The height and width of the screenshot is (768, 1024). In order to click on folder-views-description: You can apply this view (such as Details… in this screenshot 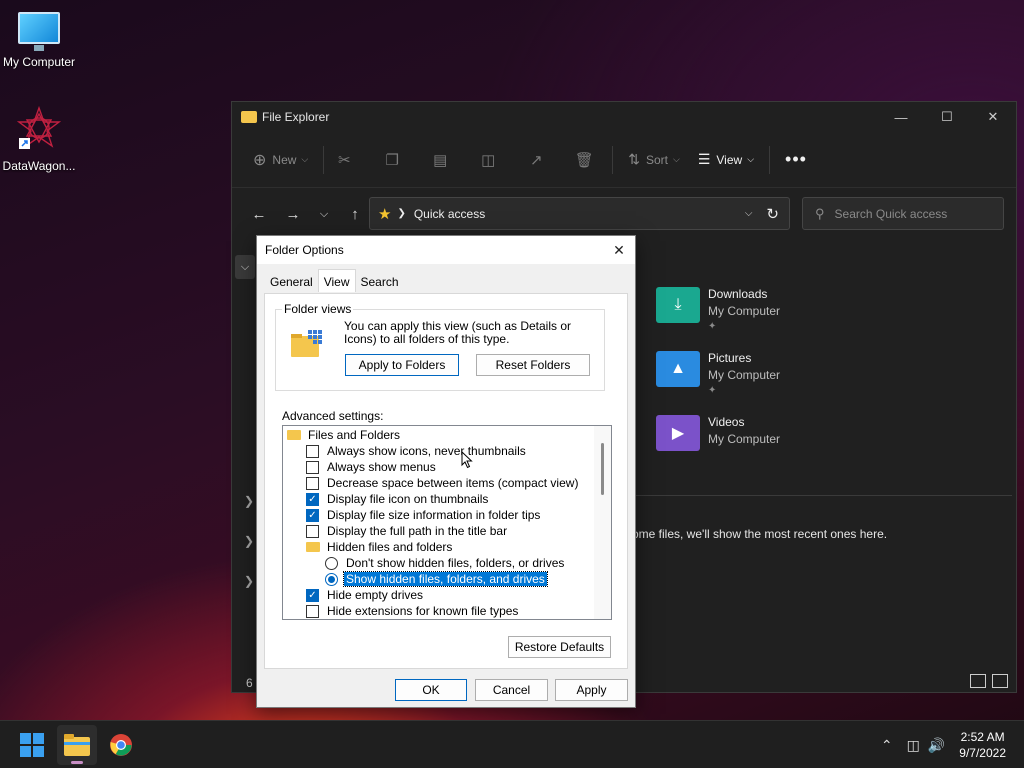, I will do `click(458, 332)`.